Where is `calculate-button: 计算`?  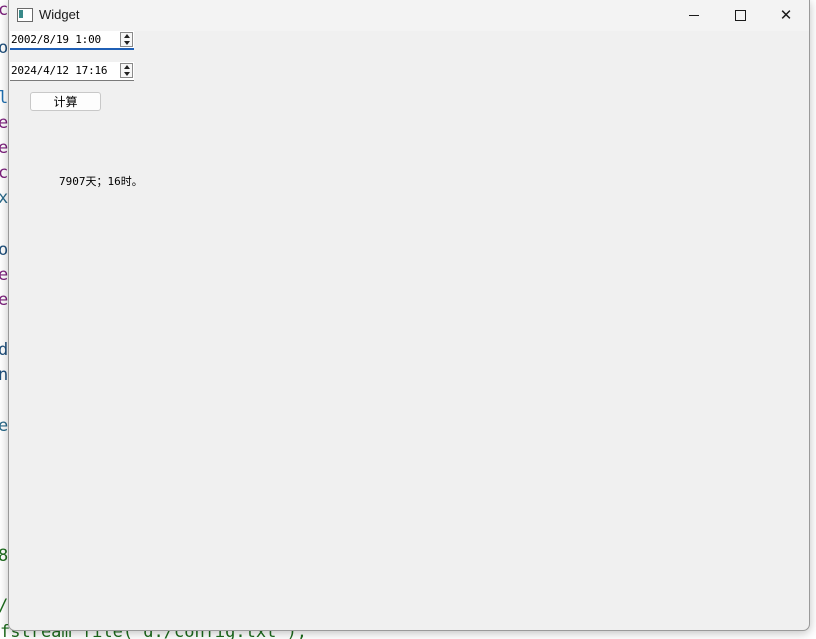 calculate-button: 计算 is located at coordinates (65, 101).